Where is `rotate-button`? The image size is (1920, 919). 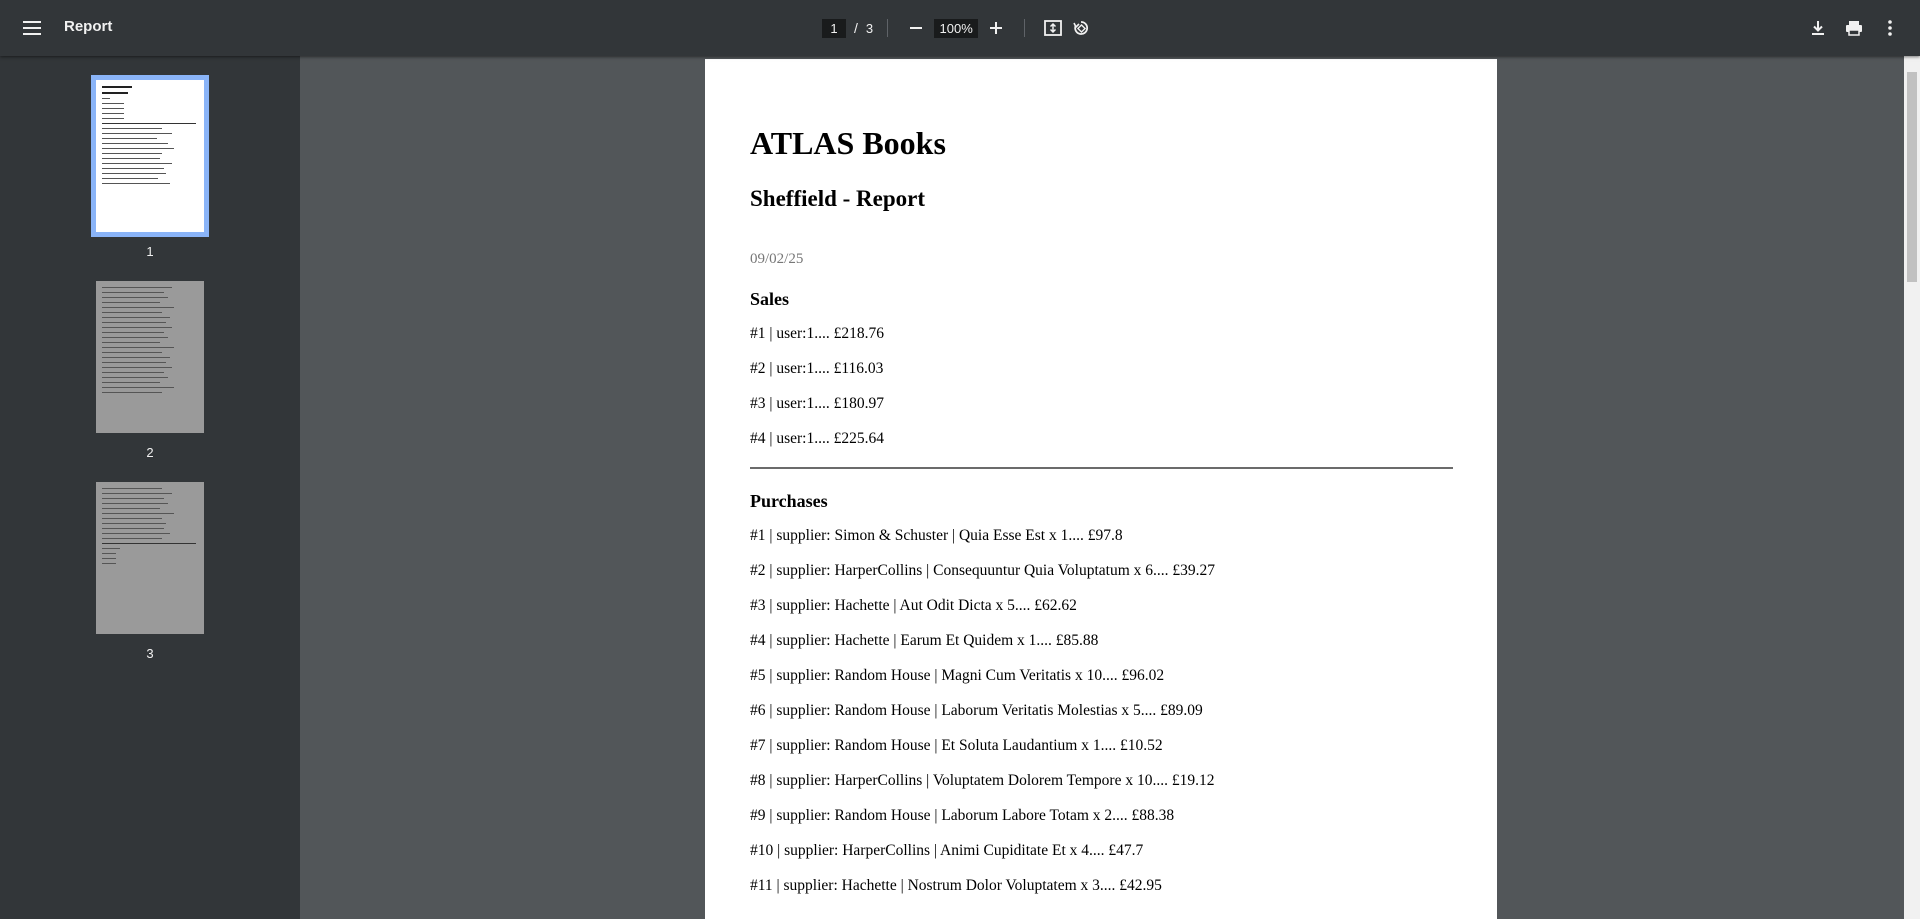
rotate-button is located at coordinates (1081, 28).